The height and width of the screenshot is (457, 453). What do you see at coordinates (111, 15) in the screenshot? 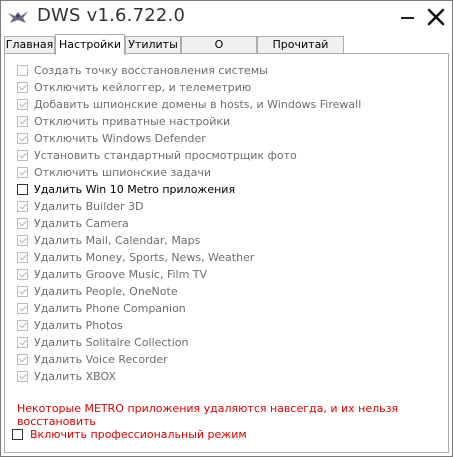
I see `window-title: DWS v1.6.722.0` at bounding box center [111, 15].